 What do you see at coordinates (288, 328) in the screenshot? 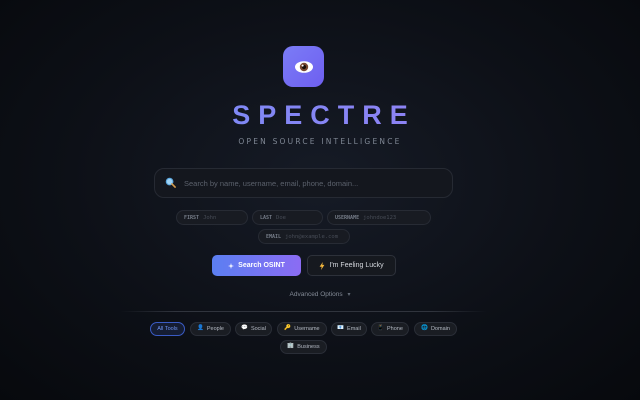
I see `key-icon: 🔑` at bounding box center [288, 328].